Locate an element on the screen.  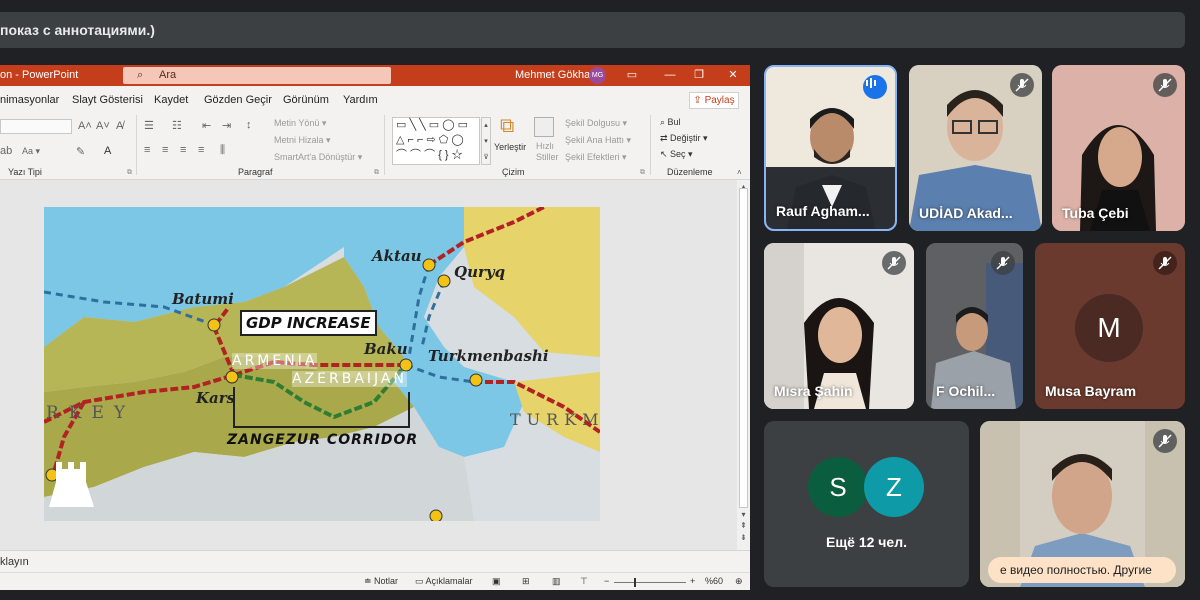
tab-help: Yardım is located at coordinates (360, 100).